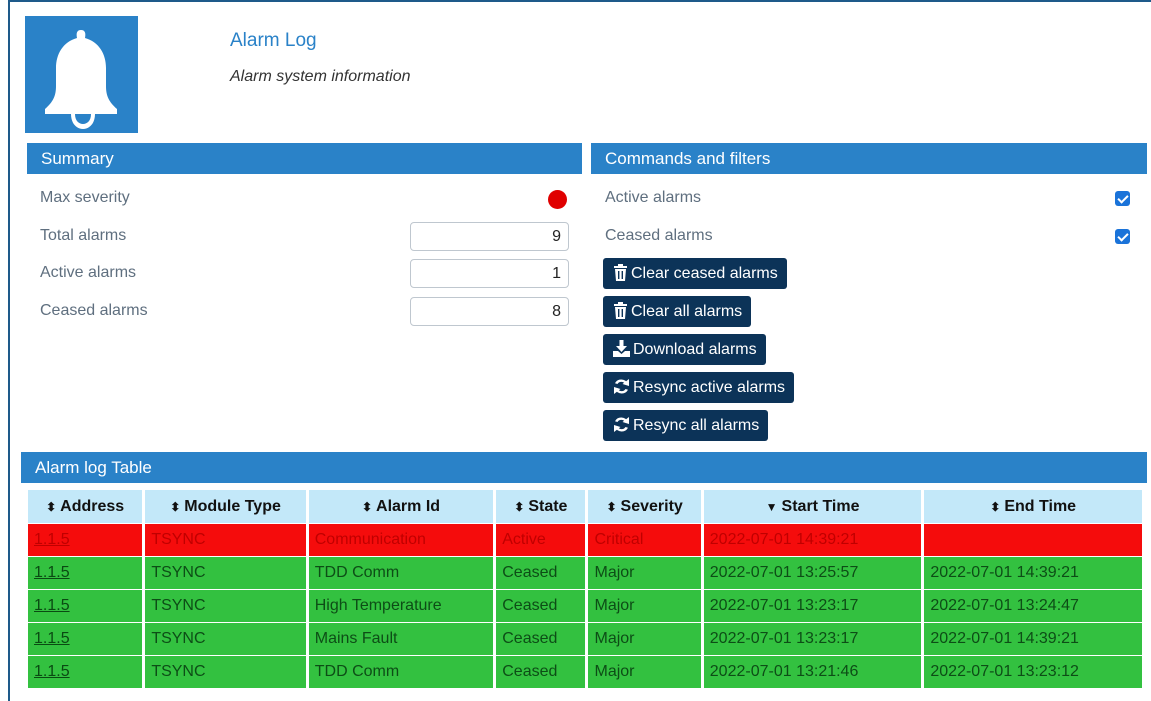 This screenshot has height=701, width=1151. What do you see at coordinates (401, 605) in the screenshot?
I see `cell-alarm-id: High Temperature` at bounding box center [401, 605].